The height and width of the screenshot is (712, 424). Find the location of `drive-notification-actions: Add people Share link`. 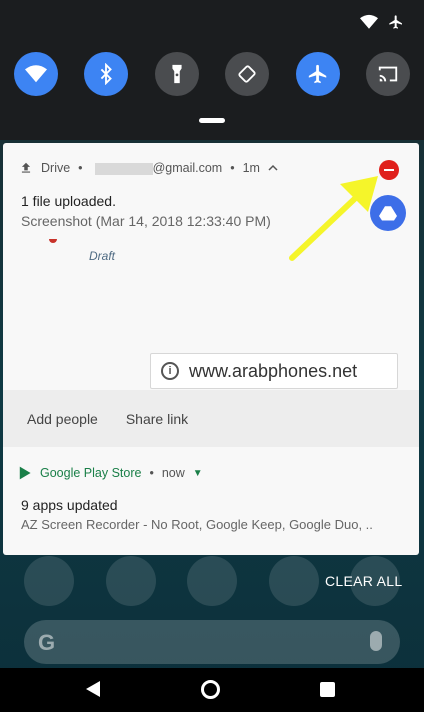

drive-notification-actions: Add people Share link is located at coordinates (211, 418).